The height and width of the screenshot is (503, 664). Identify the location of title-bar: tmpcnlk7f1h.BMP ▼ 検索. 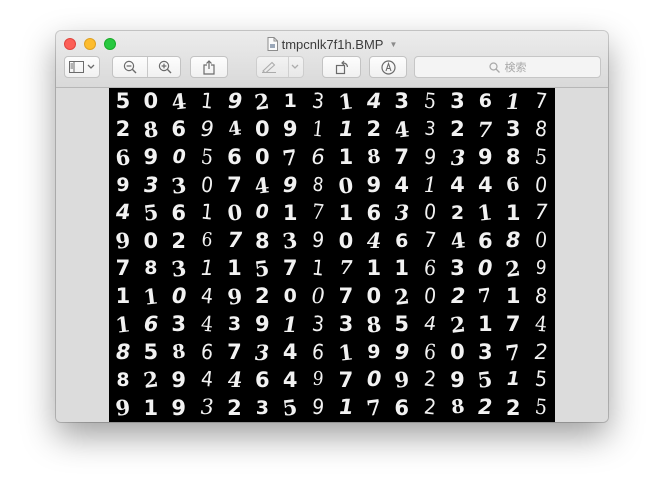
(332, 59).